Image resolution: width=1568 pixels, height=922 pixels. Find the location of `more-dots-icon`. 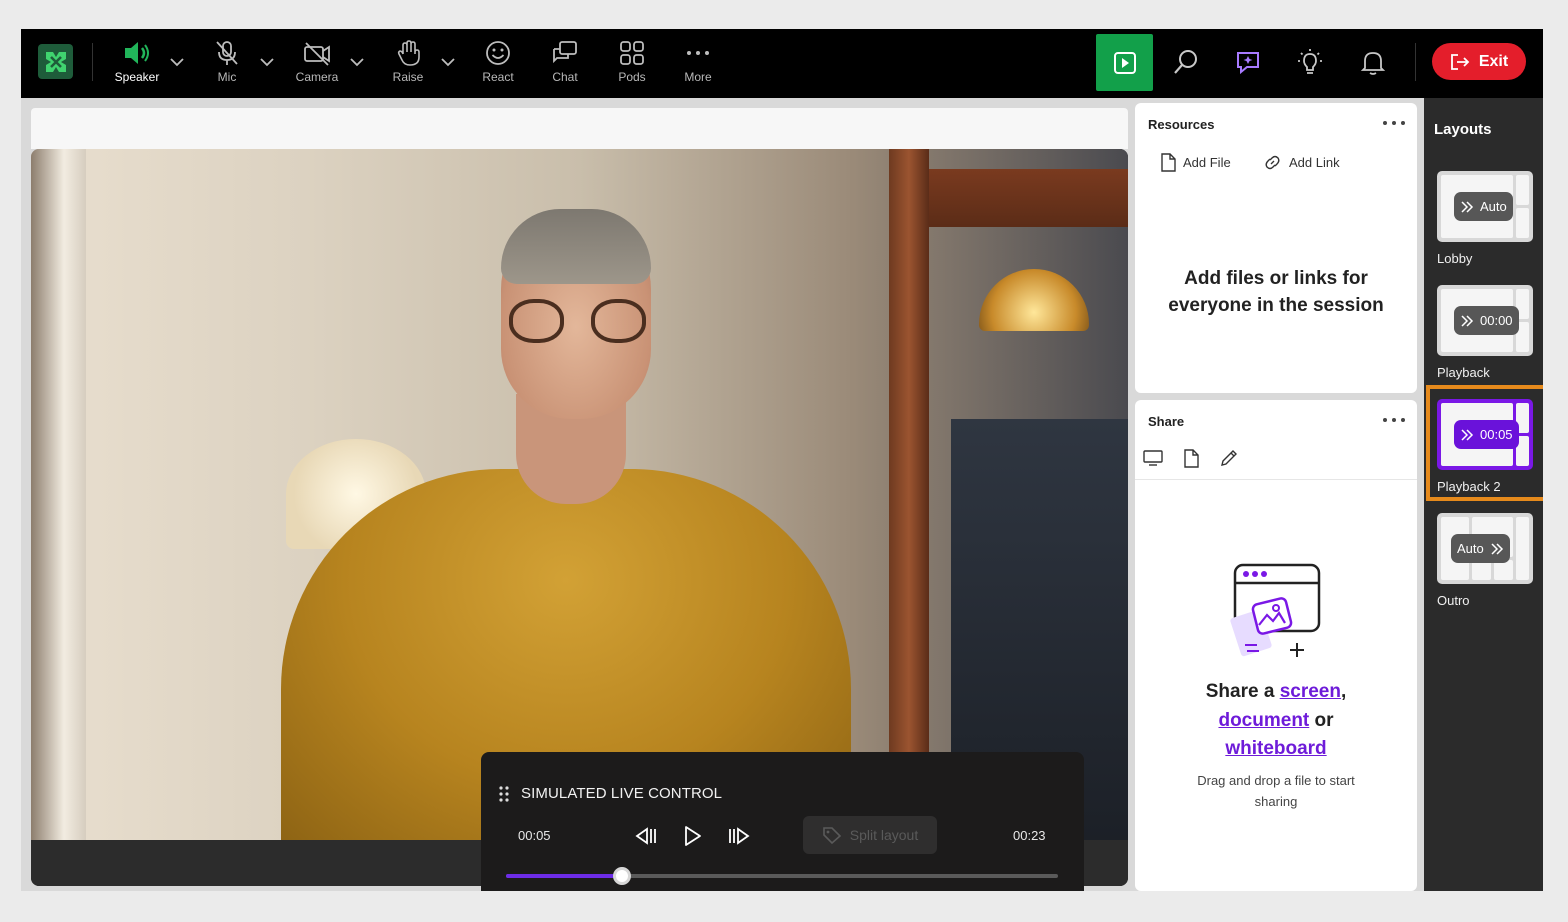

more-dots-icon is located at coordinates (698, 53).